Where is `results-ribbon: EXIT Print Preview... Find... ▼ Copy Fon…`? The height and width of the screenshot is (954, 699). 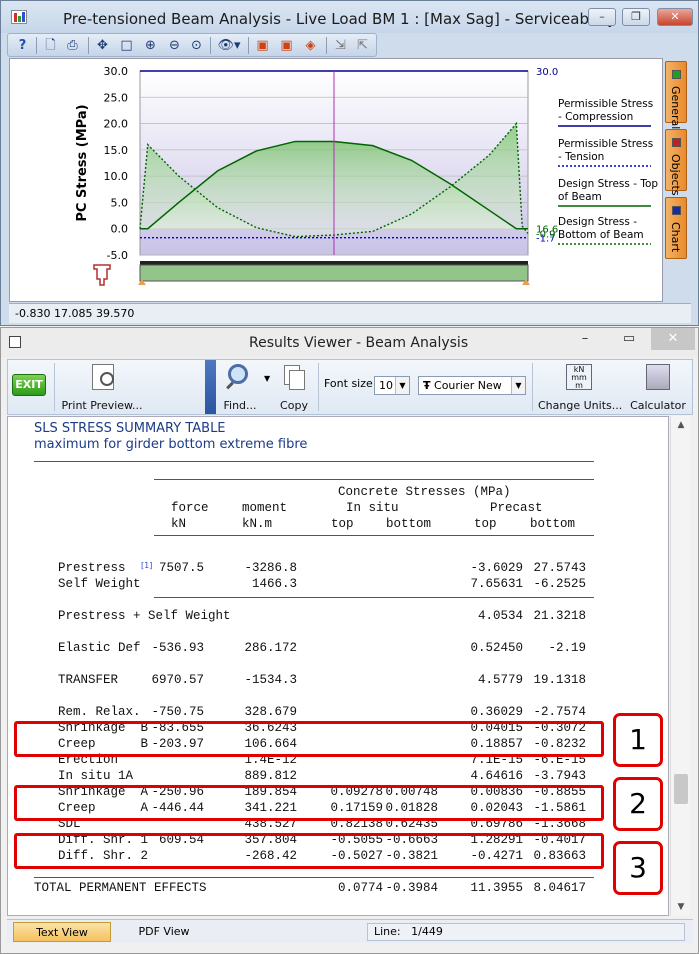
results-ribbon: EXIT Print Preview... Find... ▼ Copy Fon… is located at coordinates (350, 387).